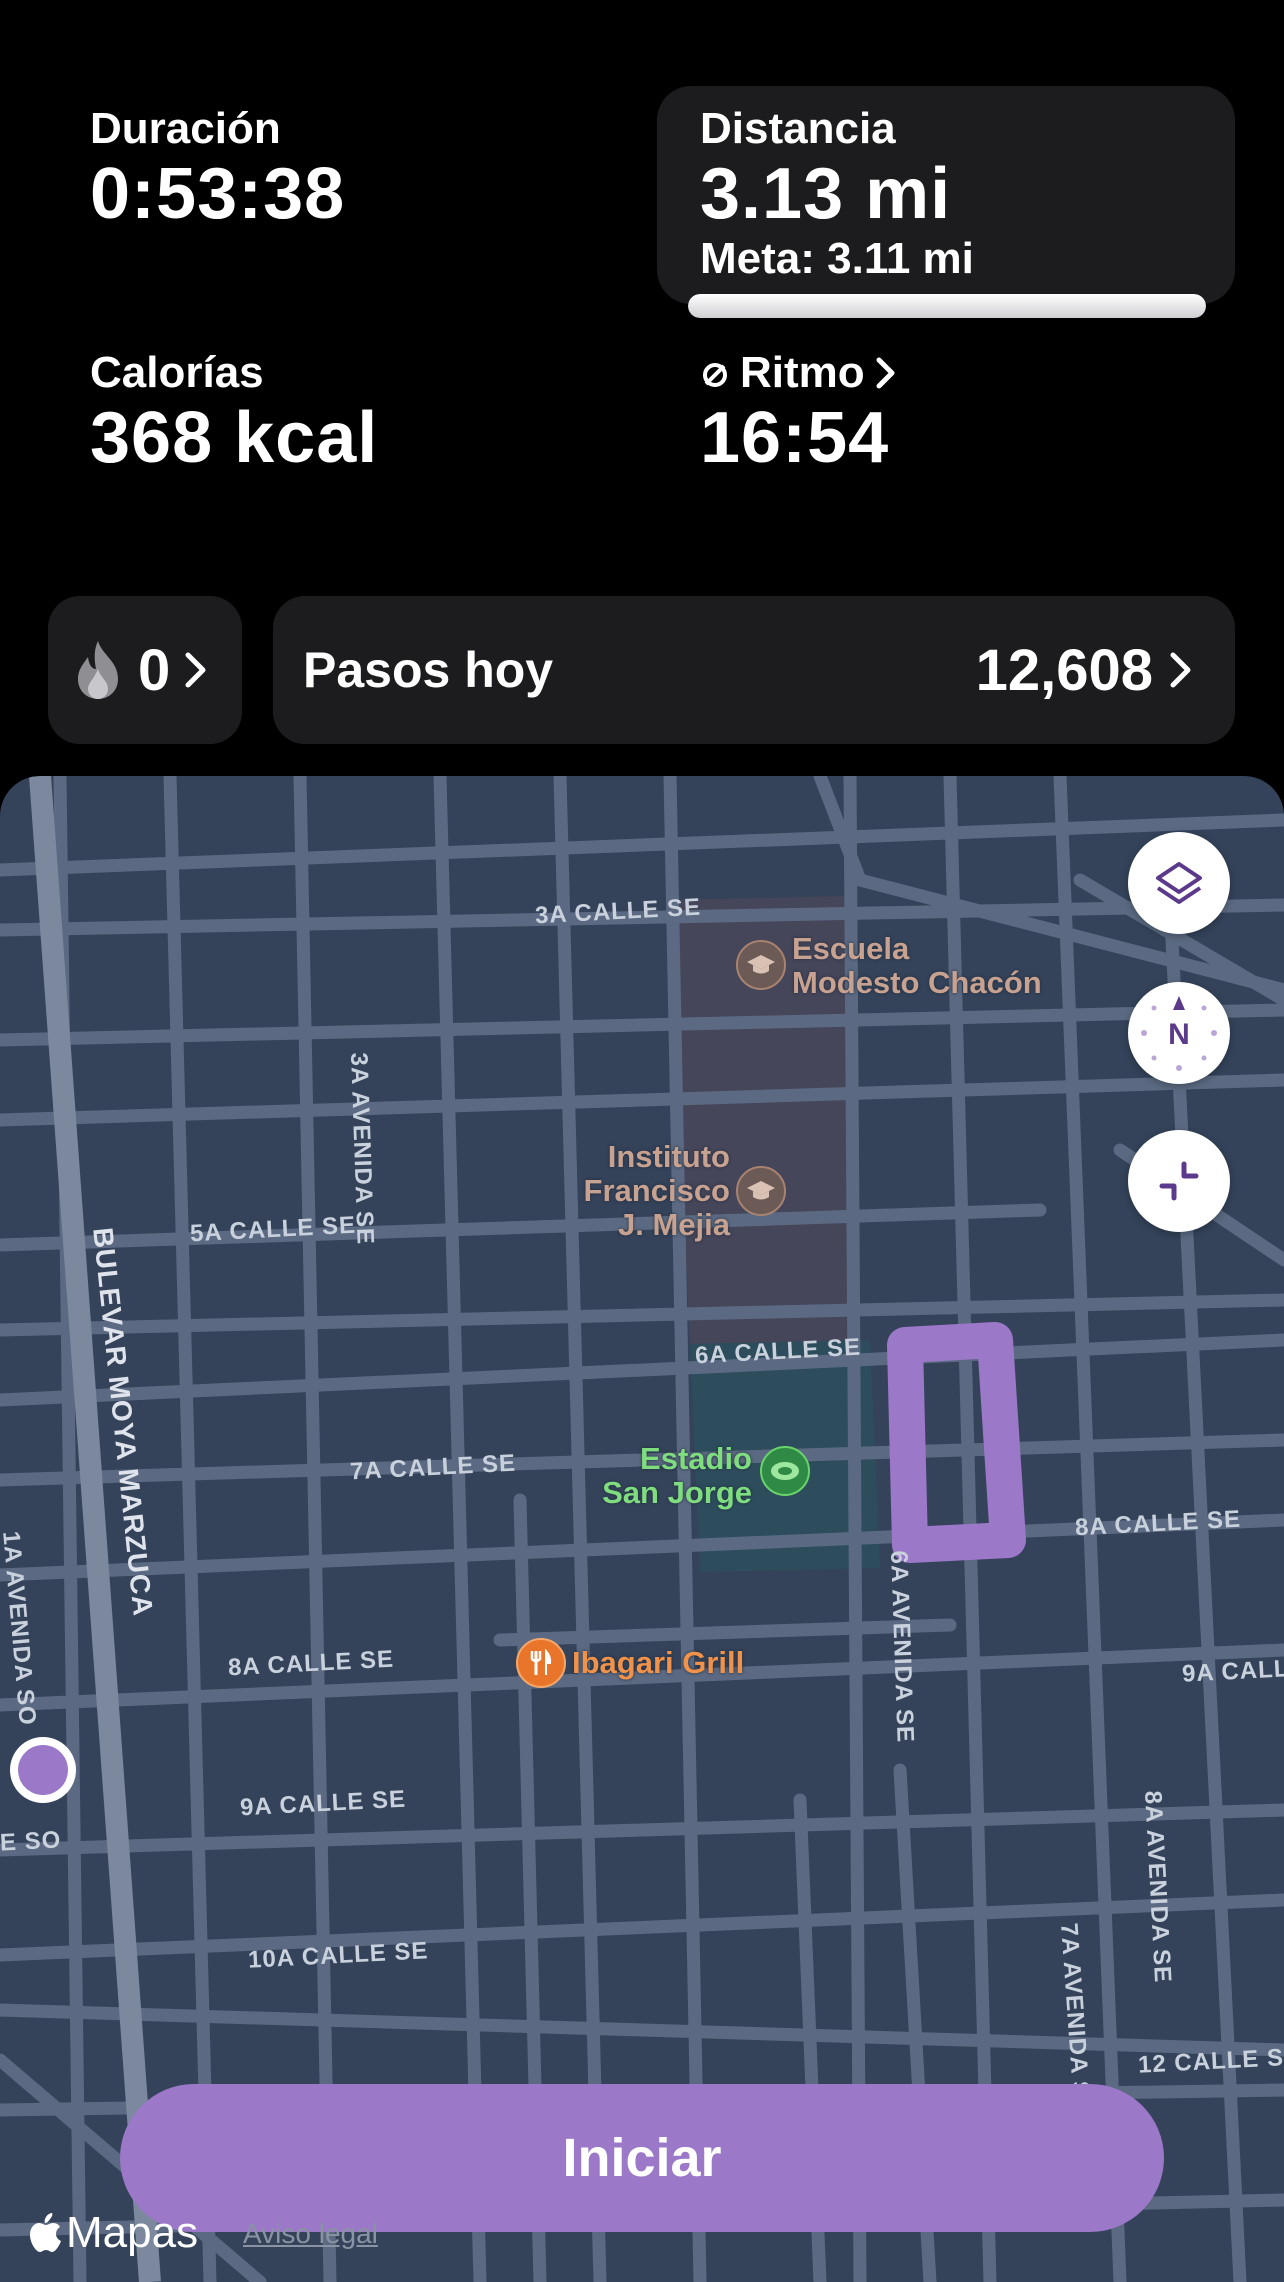 This screenshot has height=2282, width=1284. What do you see at coordinates (132, 2232) in the screenshot?
I see `maps-brand-text: Mapas` at bounding box center [132, 2232].